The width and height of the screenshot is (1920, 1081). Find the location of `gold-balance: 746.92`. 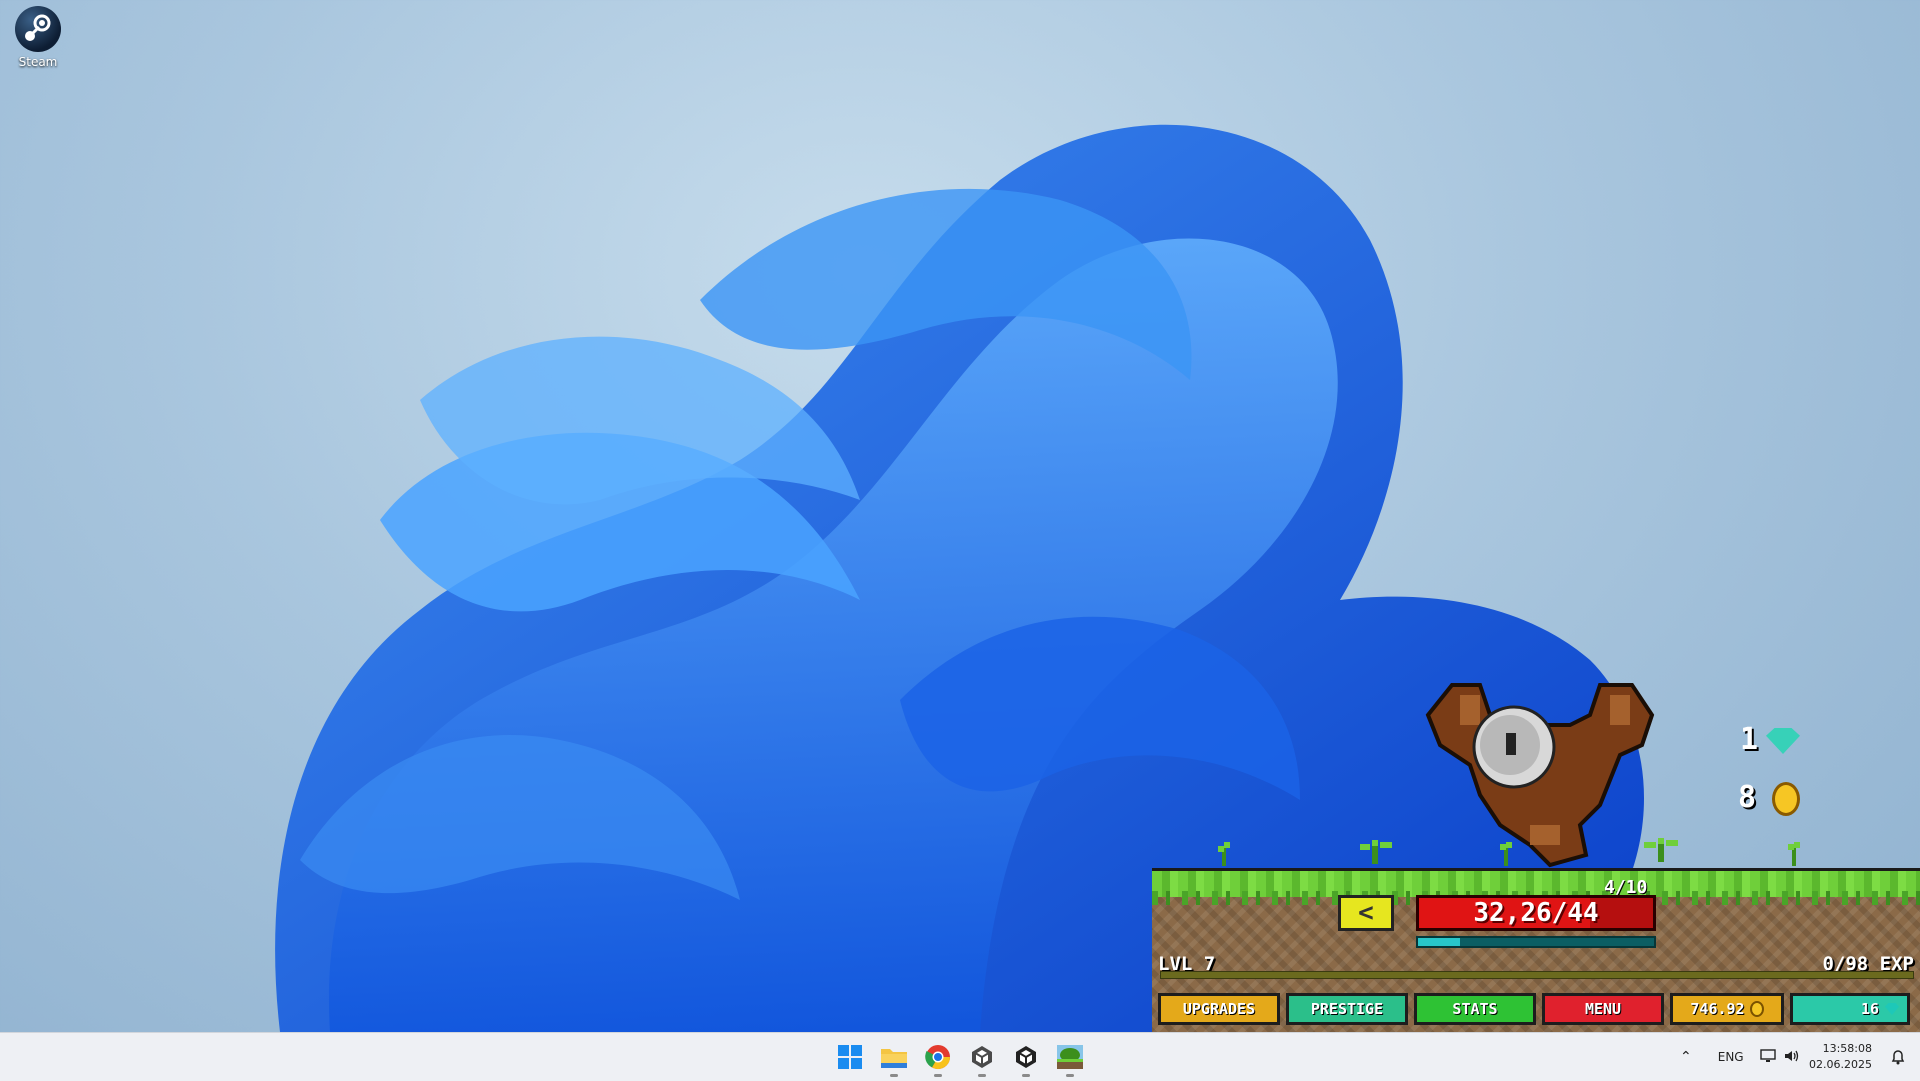

gold-balance: 746.92 is located at coordinates (1727, 1009).